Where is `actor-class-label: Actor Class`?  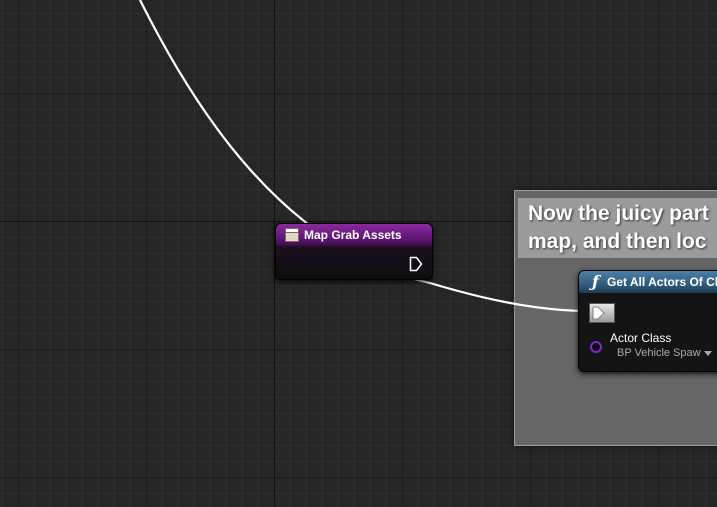
actor-class-label: Actor Class is located at coordinates (641, 338).